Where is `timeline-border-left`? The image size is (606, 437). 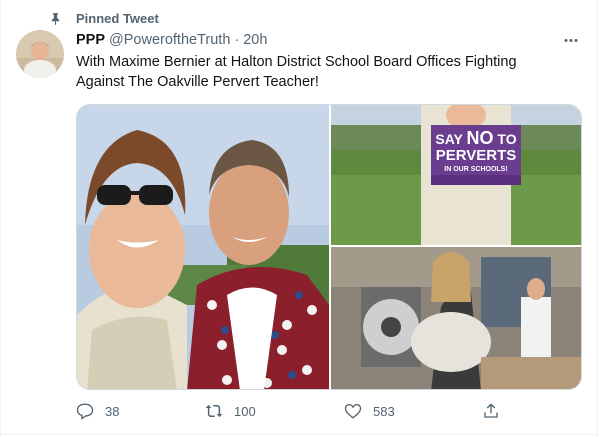
timeline-border-left is located at coordinates (0, 218).